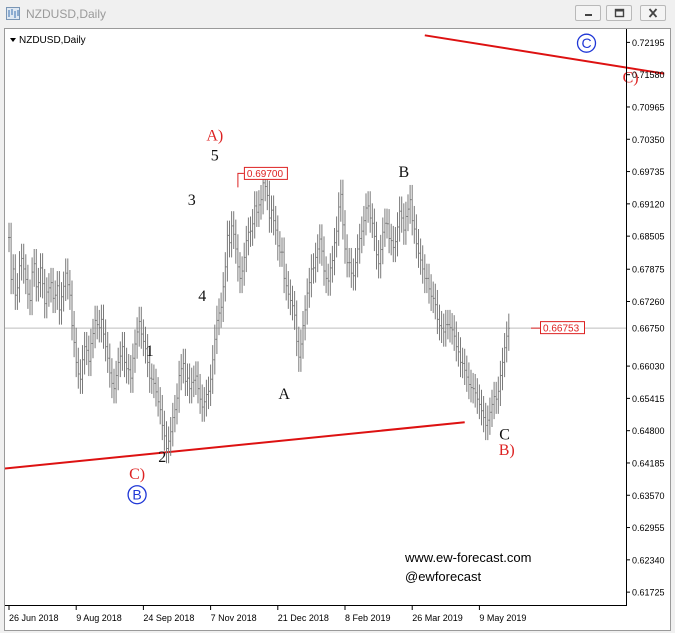 This screenshot has width=675, height=633. I want to click on wave-label: A, so click(284, 394).